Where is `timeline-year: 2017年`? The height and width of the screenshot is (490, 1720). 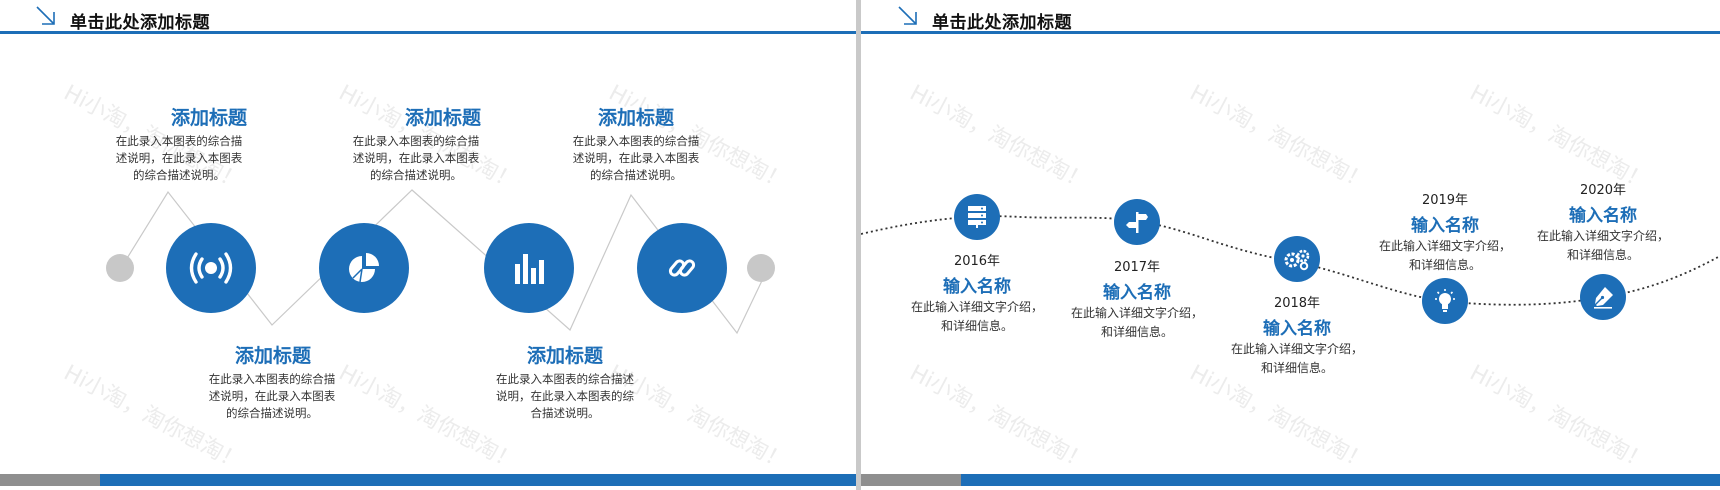
timeline-year: 2017年 is located at coordinates (1137, 265).